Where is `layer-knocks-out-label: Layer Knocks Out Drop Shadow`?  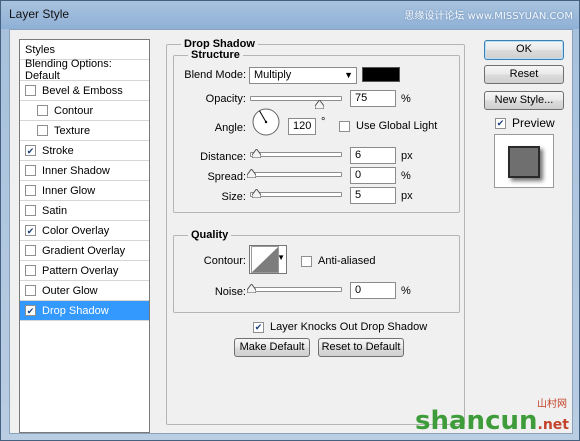
layer-knocks-out-label: Layer Knocks Out Drop Shadow is located at coordinates (349, 327).